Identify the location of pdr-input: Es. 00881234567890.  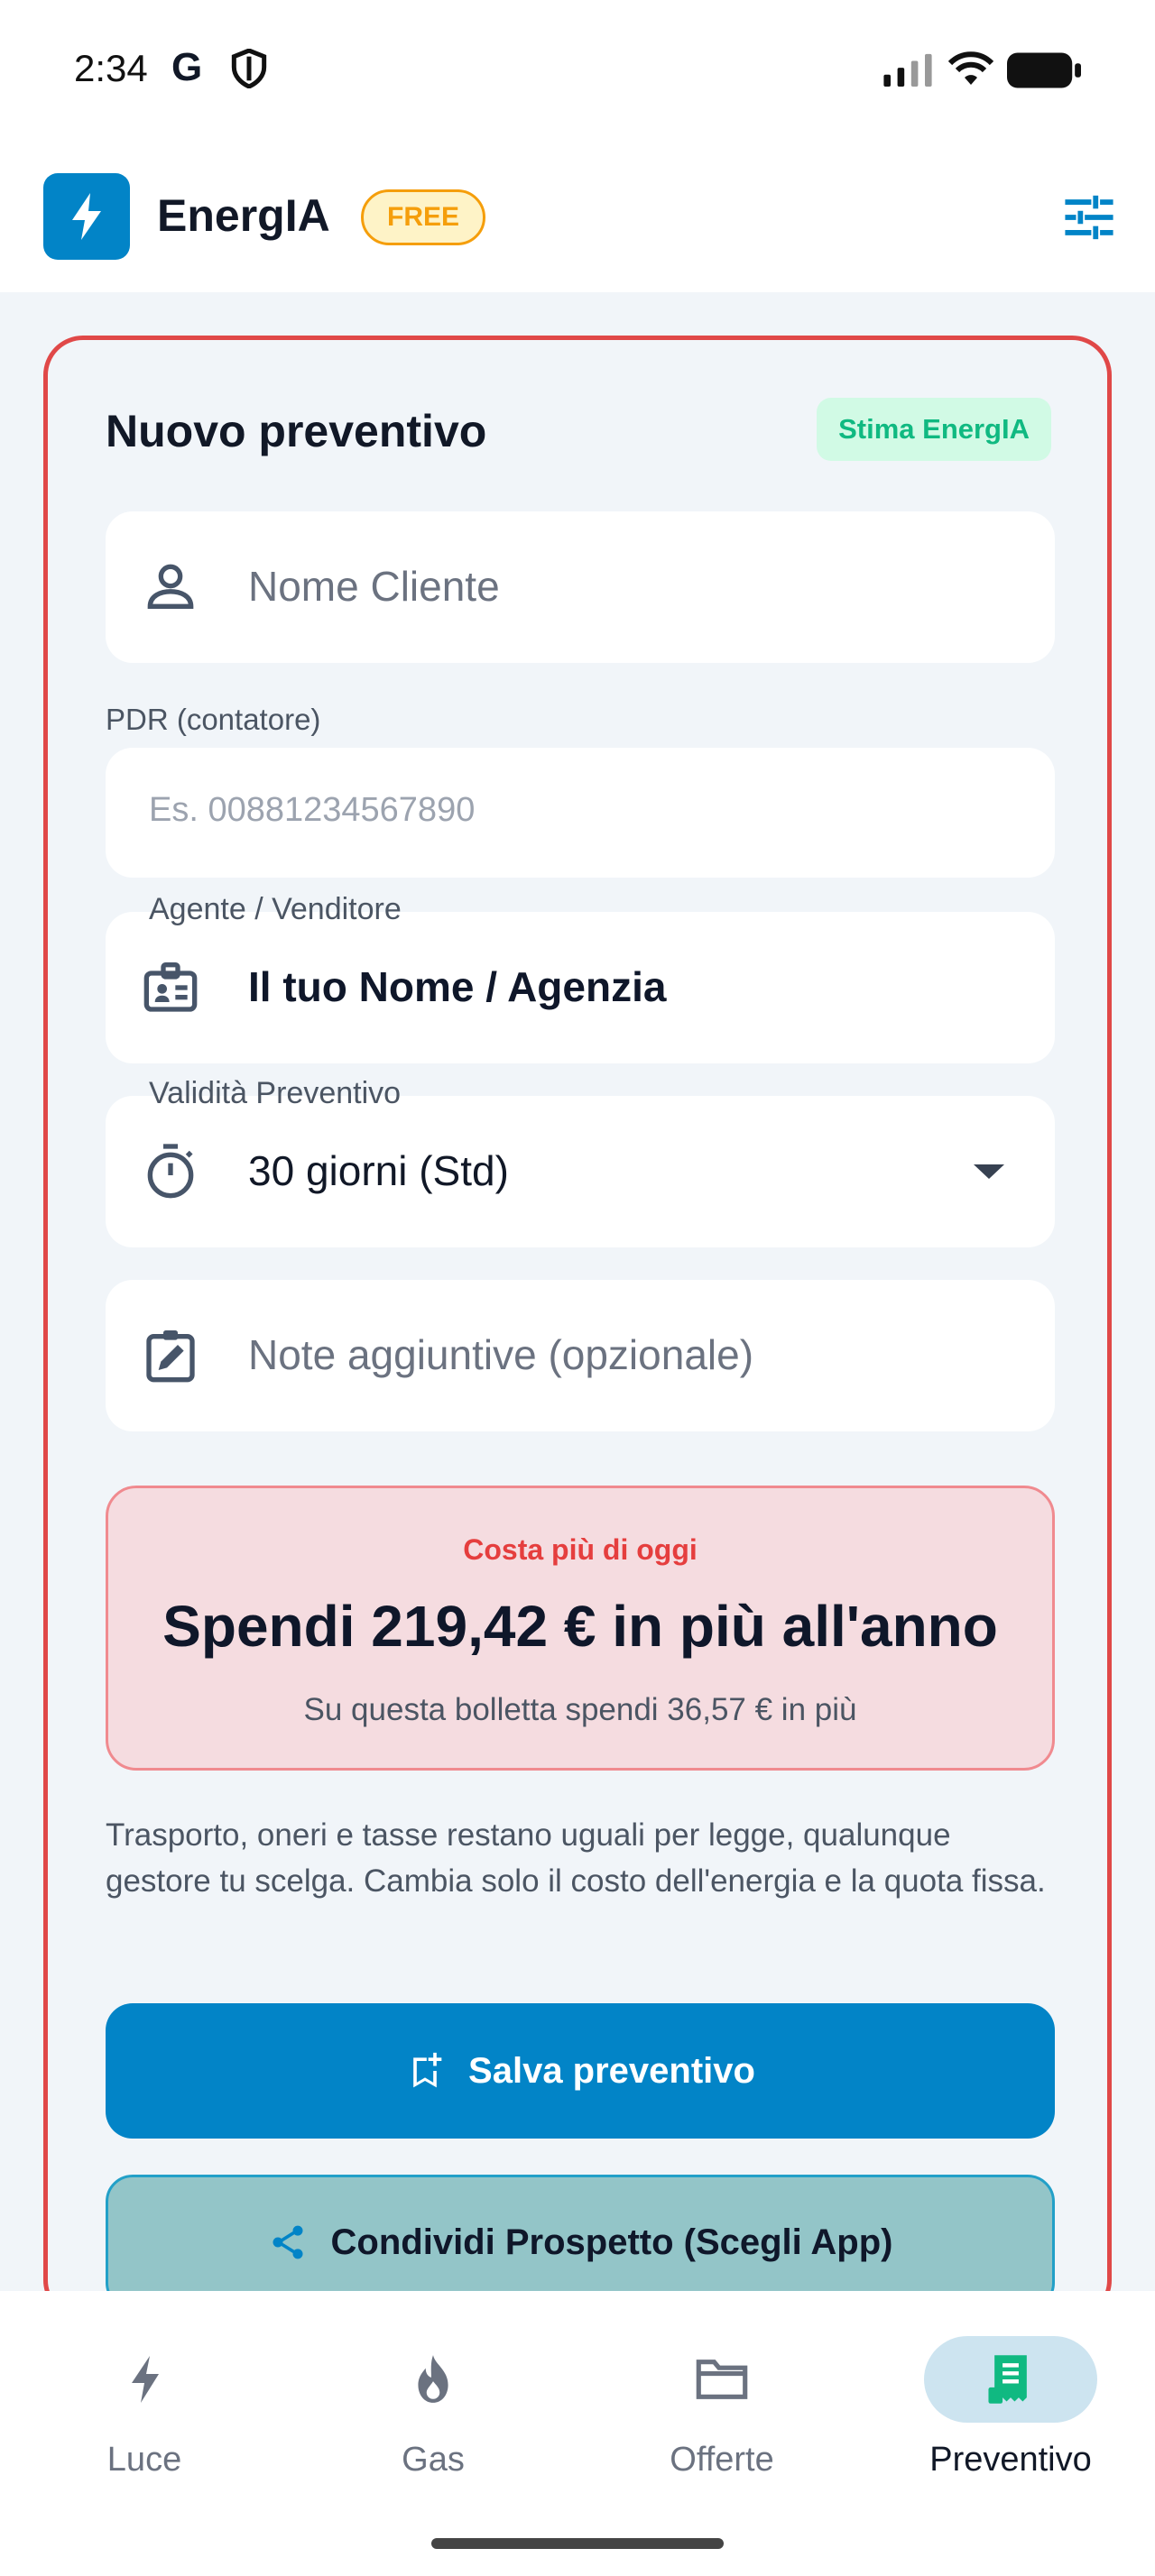
(580, 813).